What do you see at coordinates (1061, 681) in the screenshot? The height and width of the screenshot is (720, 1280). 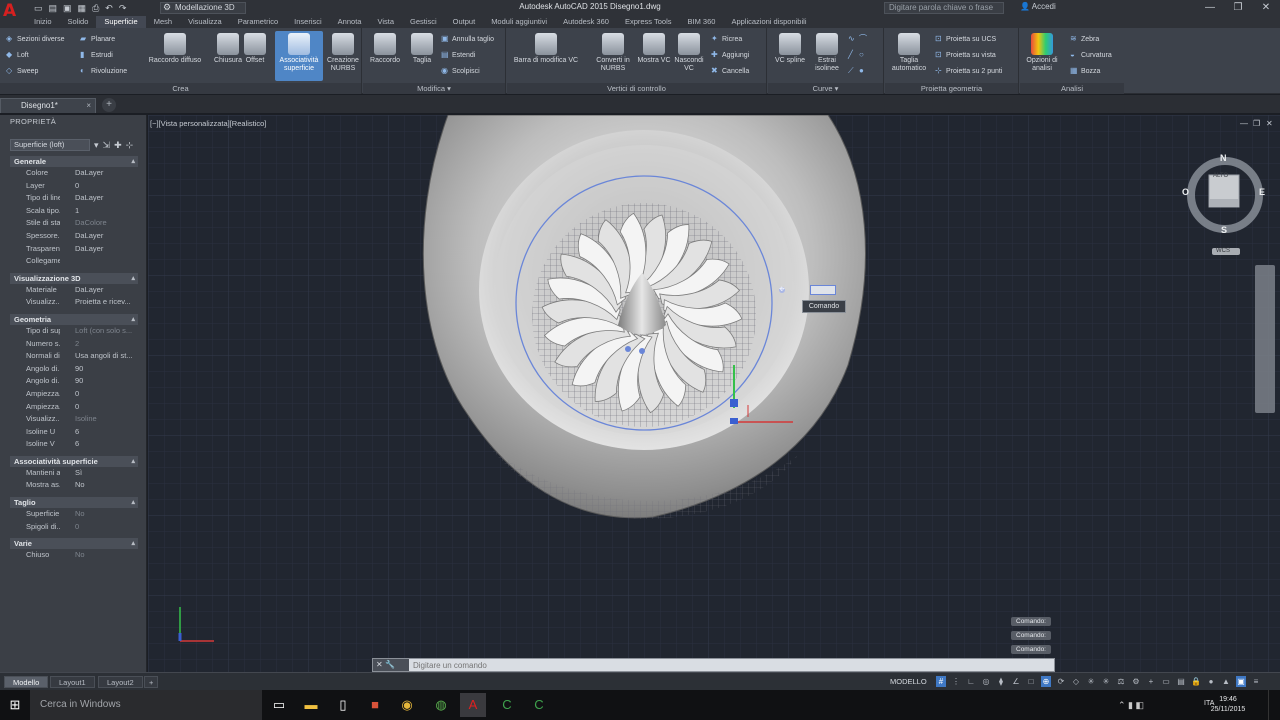 I see `selection-cycling-icon: ⟳` at bounding box center [1061, 681].